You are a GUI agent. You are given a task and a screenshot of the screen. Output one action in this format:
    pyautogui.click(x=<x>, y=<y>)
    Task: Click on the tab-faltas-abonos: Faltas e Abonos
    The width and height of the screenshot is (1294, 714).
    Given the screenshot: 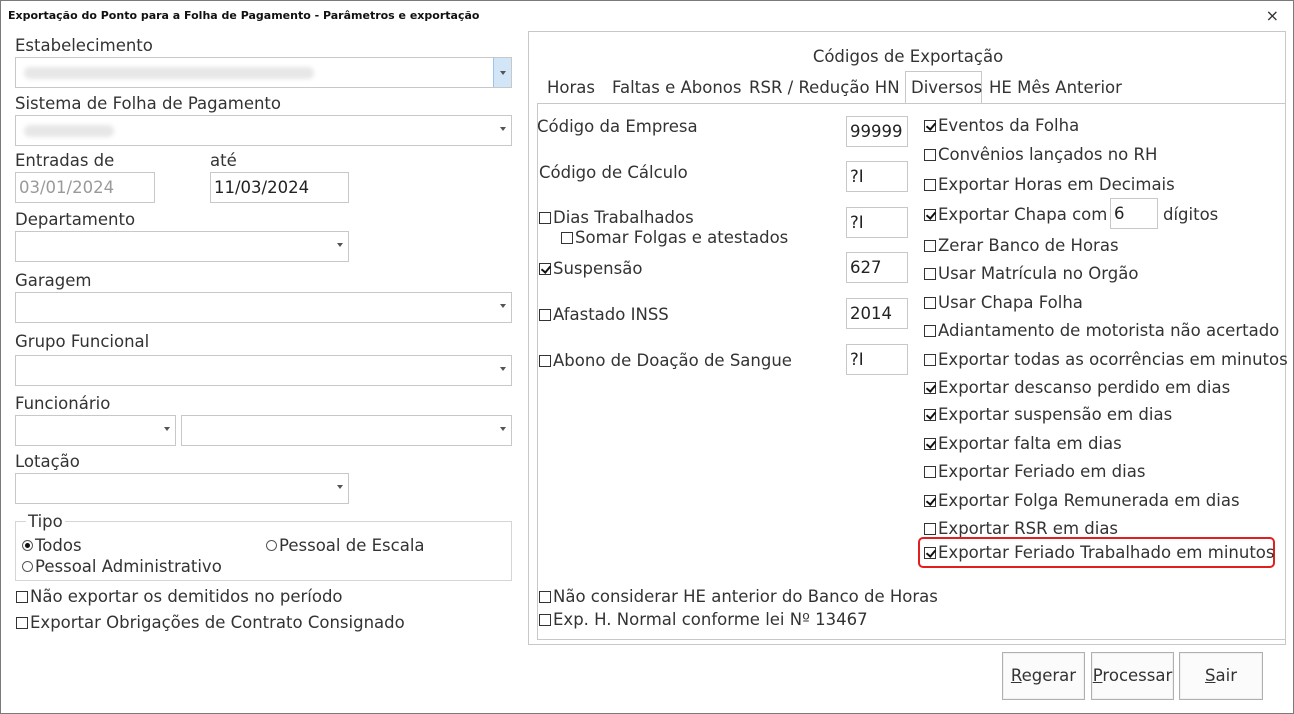 What is the action you would take?
    pyautogui.click(x=677, y=87)
    